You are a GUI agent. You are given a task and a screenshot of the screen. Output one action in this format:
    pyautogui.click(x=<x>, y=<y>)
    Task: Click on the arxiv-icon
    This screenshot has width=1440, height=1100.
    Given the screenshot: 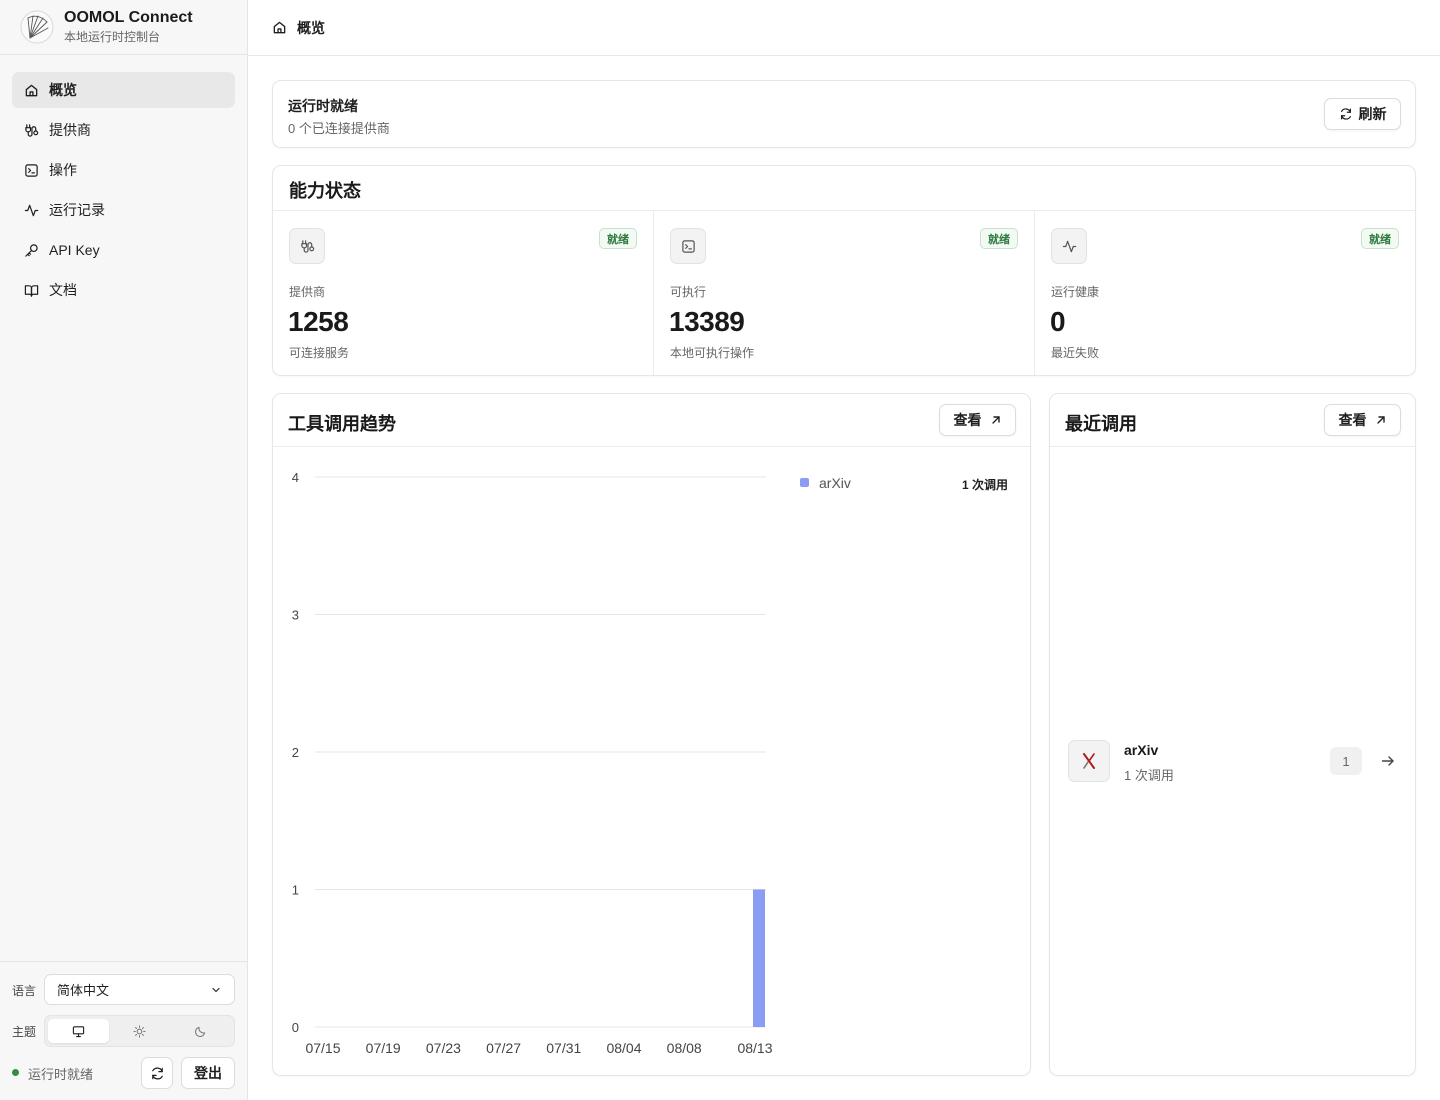 What is the action you would take?
    pyautogui.click(x=1089, y=761)
    